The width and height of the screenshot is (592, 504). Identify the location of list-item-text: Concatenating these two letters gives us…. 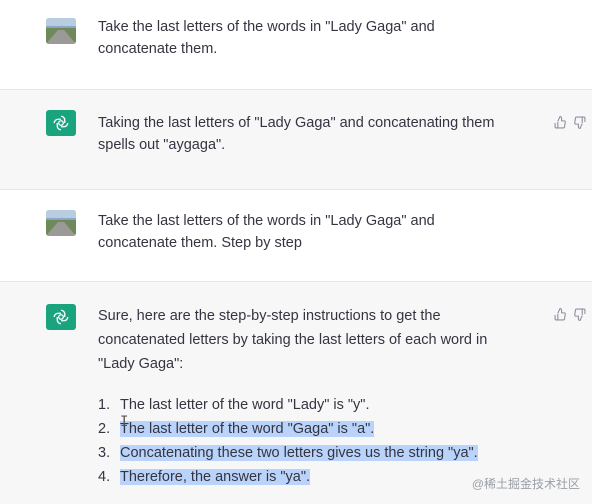
(299, 453).